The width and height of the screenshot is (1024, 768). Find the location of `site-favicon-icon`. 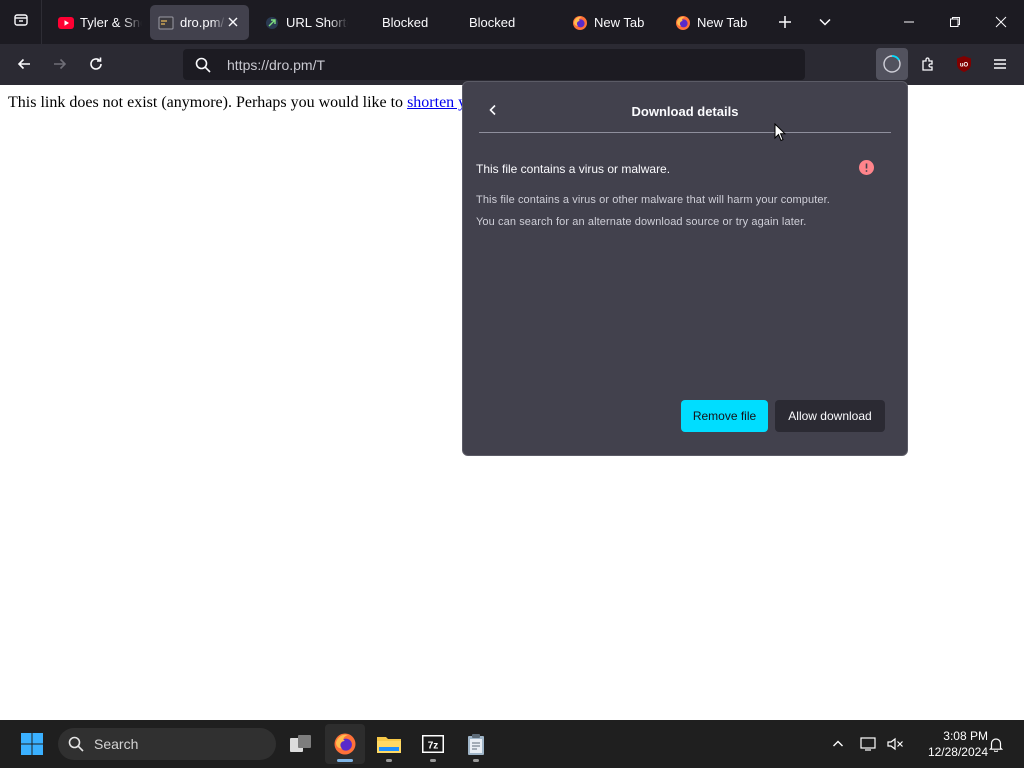

site-favicon-icon is located at coordinates (166, 23).